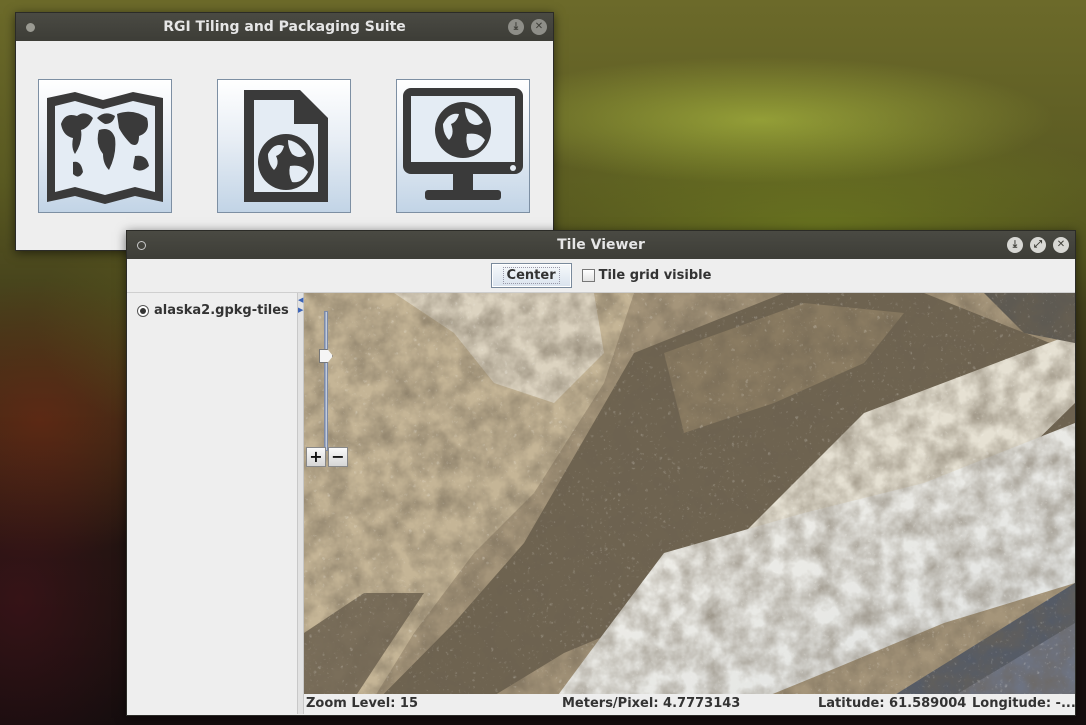 The height and width of the screenshot is (725, 1086). I want to click on meters-per-pixel-readout: Meters/Pixel: 4.7773143, so click(651, 703).